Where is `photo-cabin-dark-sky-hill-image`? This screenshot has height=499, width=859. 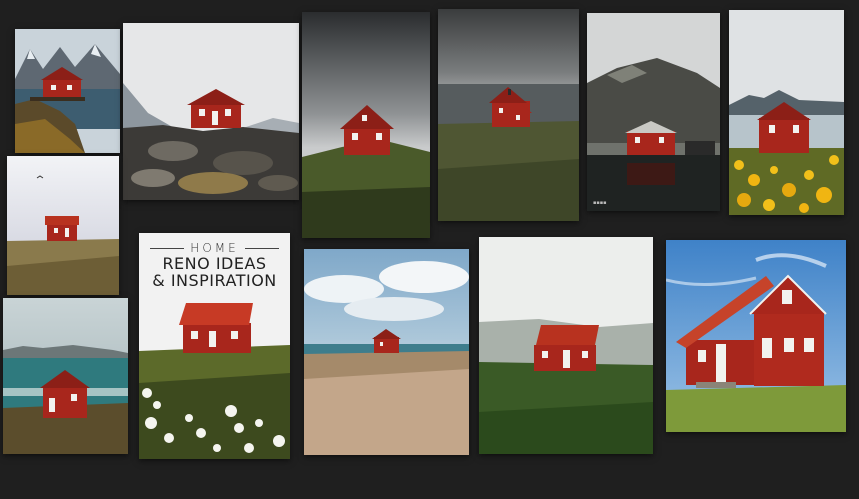
photo-cabin-dark-sky-hill-image is located at coordinates (366, 125).